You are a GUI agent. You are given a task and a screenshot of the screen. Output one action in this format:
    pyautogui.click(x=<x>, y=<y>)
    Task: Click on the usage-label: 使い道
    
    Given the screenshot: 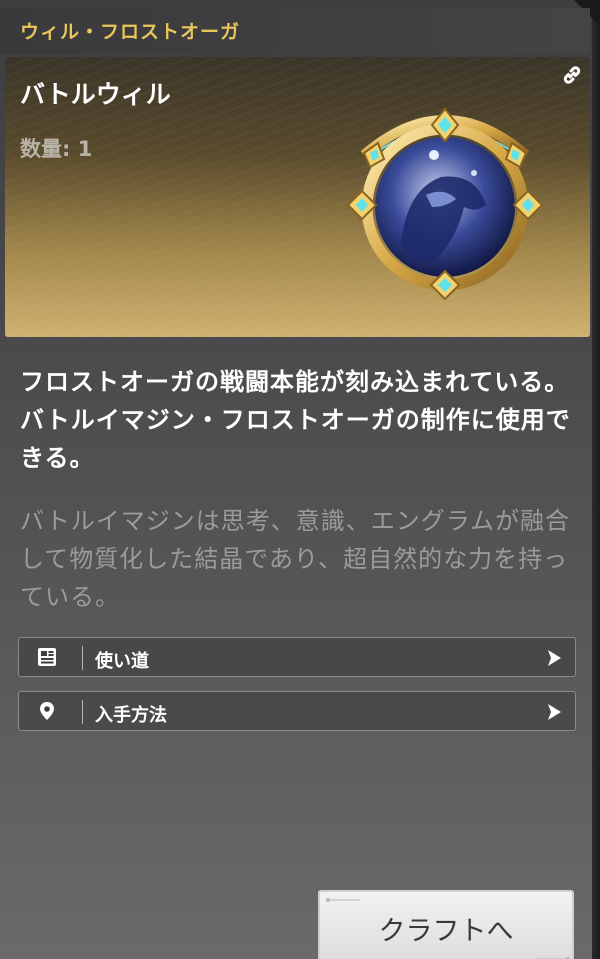 What is the action you would take?
    pyautogui.click(x=122, y=661)
    